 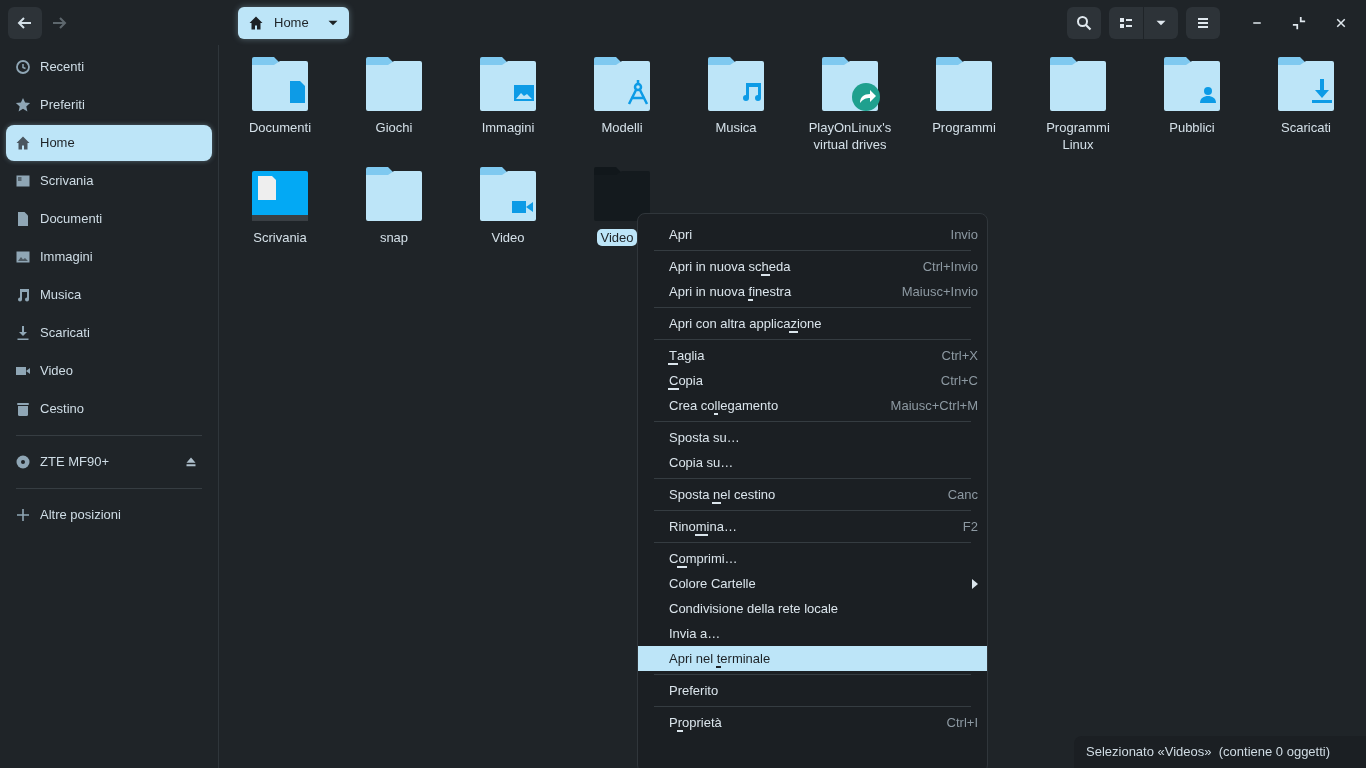 I want to click on sidebar-item: Video, so click(x=109, y=371).